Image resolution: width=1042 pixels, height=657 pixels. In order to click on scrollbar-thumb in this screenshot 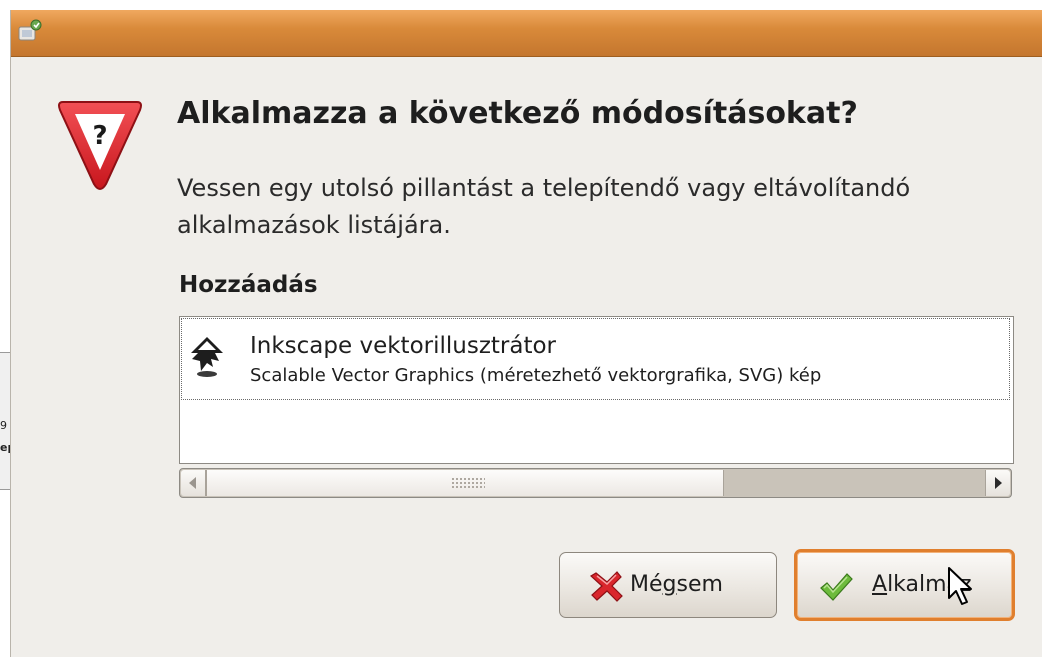, I will do `click(465, 483)`.